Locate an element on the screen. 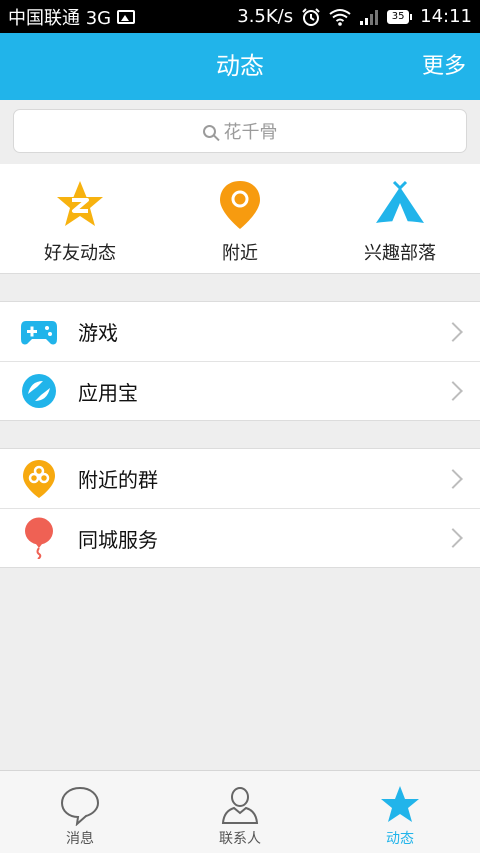  search-area: 花千骨 is located at coordinates (240, 132).